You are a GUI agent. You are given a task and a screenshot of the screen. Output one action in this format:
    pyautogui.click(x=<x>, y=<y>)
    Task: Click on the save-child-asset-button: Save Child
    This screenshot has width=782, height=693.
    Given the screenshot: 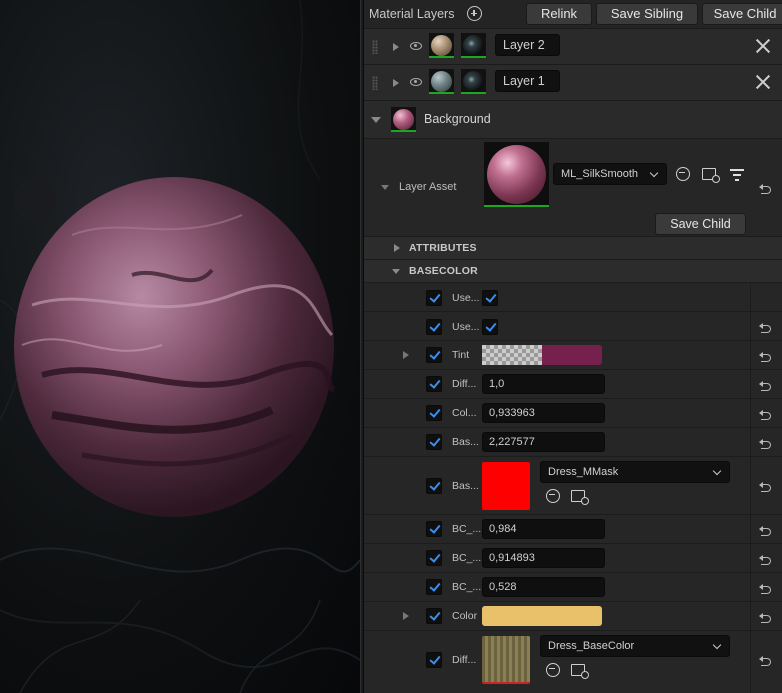 What is the action you would take?
    pyautogui.click(x=700, y=224)
    